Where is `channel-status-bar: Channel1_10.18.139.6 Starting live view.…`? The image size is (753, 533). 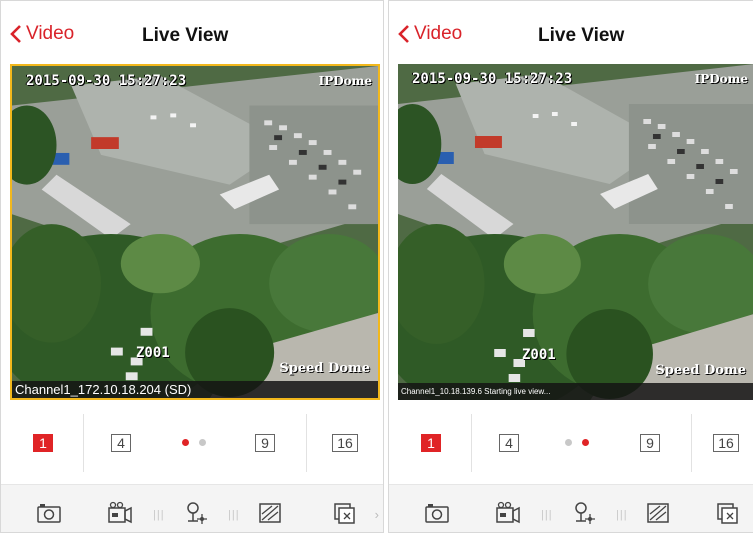
channel-status-bar: Channel1_10.18.139.6 Starting live view.… is located at coordinates (575, 391).